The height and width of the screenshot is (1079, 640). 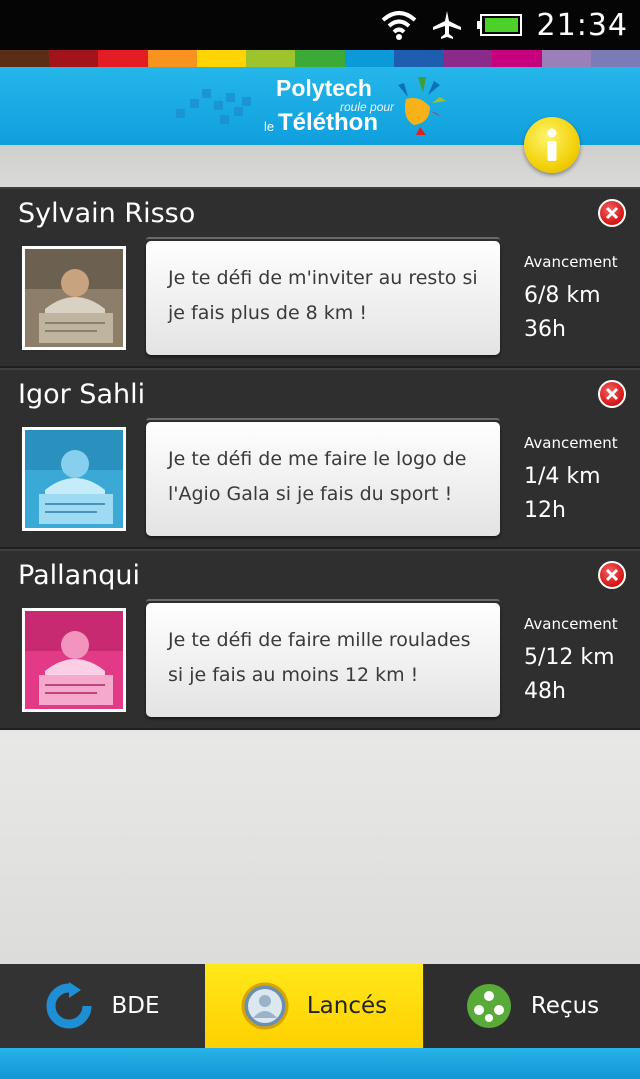 What do you see at coordinates (399, 25) in the screenshot?
I see `wifi-icon` at bounding box center [399, 25].